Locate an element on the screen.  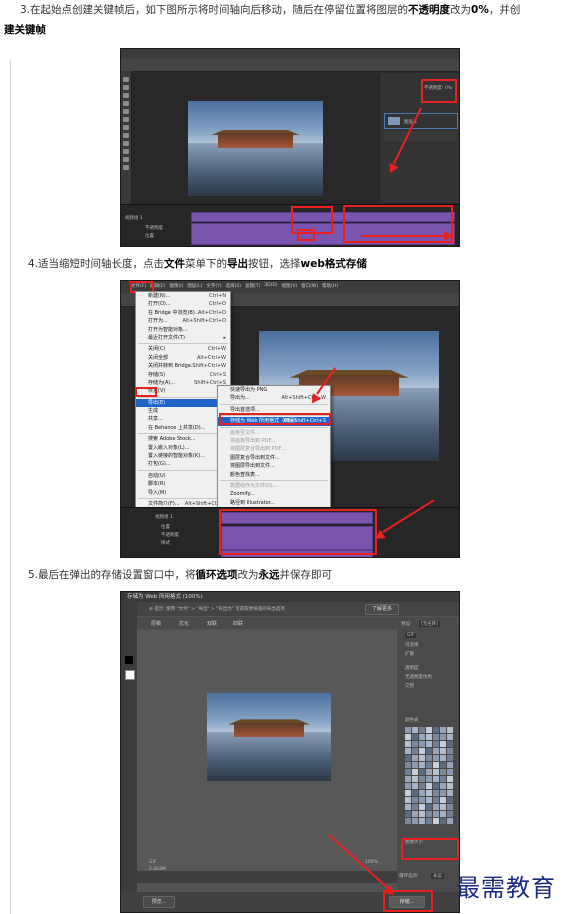
menu-item: 存储(S) Ctrl+S is located at coordinates (183, 375).